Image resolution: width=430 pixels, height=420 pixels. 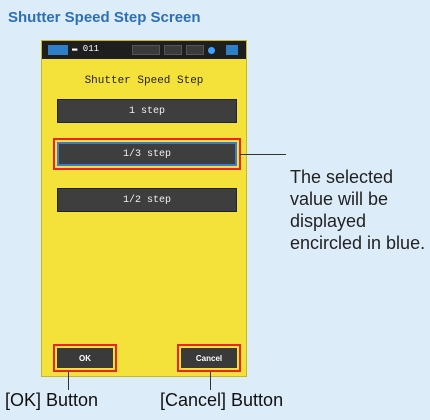 I want to click on ok-button: OK, so click(x=85, y=358).